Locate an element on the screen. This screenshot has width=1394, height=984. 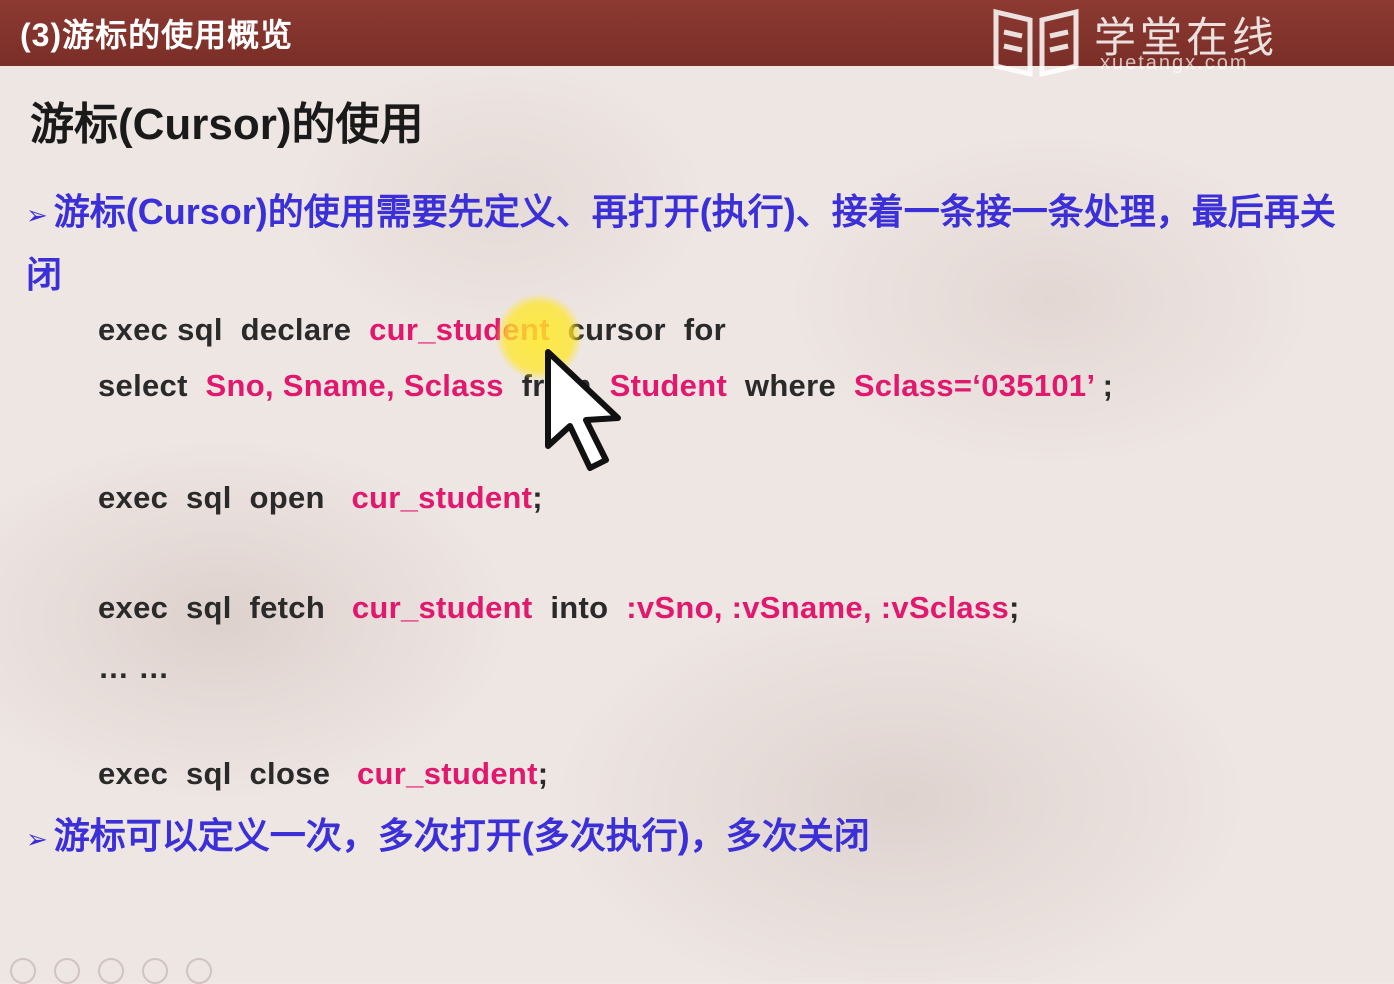
code-line-open: exec sql open cur_student; is located at coordinates (320, 498).